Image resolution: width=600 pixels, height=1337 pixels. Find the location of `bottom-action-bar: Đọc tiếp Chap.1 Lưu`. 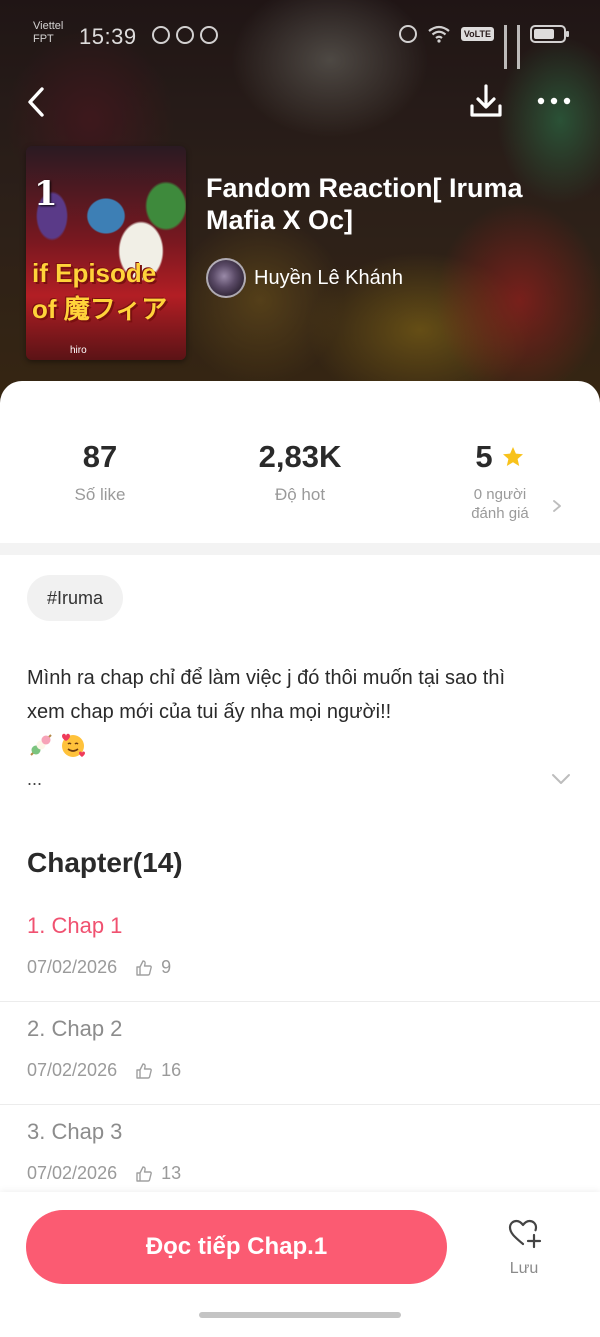

bottom-action-bar: Đọc tiếp Chap.1 Lưu is located at coordinates (300, 1264).